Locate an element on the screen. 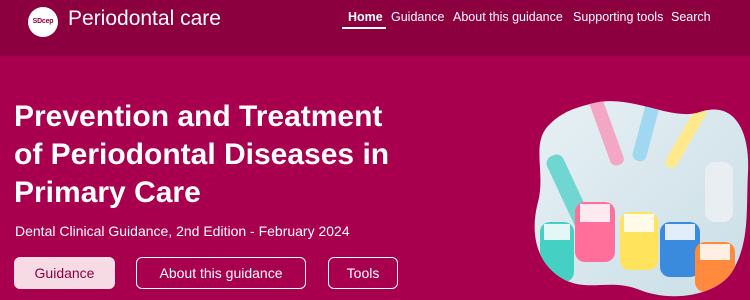 This screenshot has height=300, width=750. sdcep-logo: SDcep is located at coordinates (43, 22).